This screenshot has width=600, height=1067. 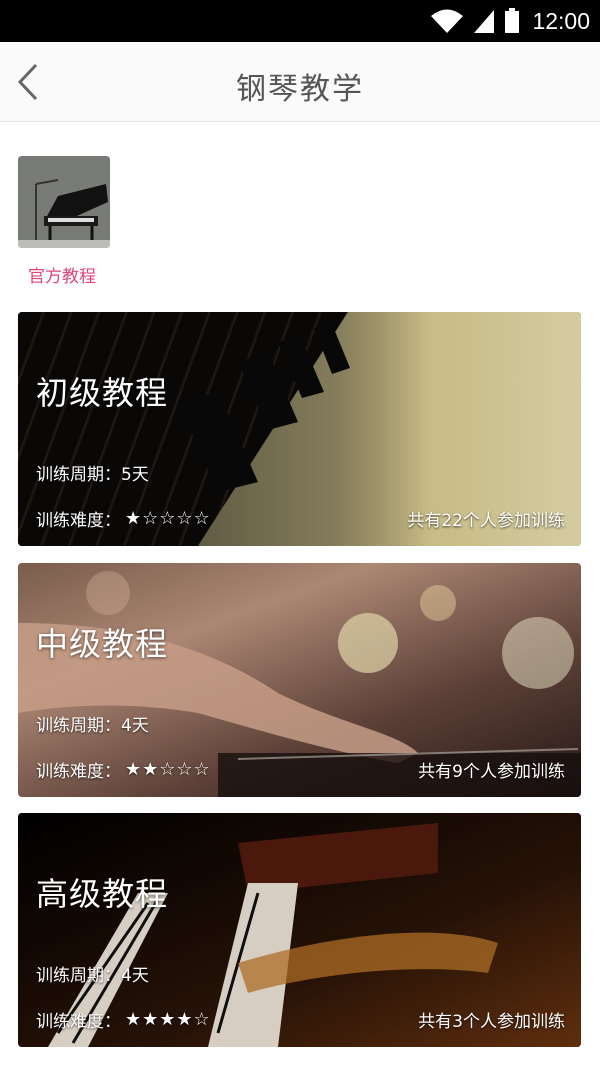 I want to click on clock: 12:00, so click(x=561, y=20).